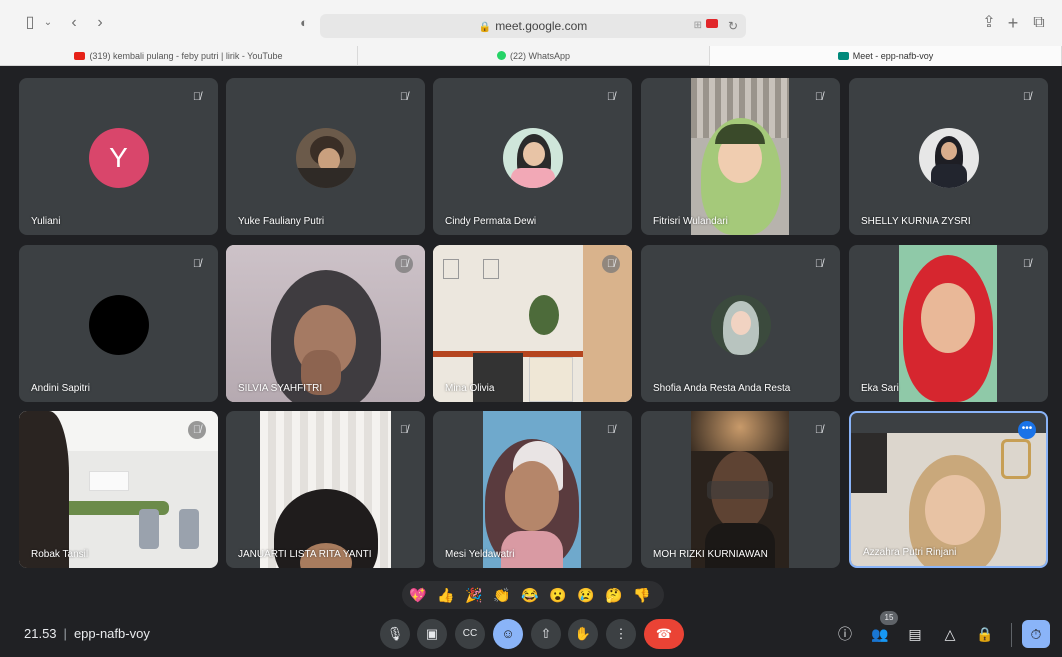 This screenshot has height=657, width=1062. I want to click on present-button: ⇧, so click(546, 634).